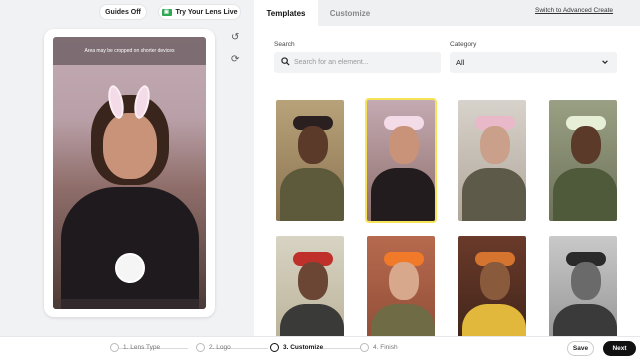  Describe the element at coordinates (583, 285) in the screenshot. I see `template-card-bear-bw` at that location.